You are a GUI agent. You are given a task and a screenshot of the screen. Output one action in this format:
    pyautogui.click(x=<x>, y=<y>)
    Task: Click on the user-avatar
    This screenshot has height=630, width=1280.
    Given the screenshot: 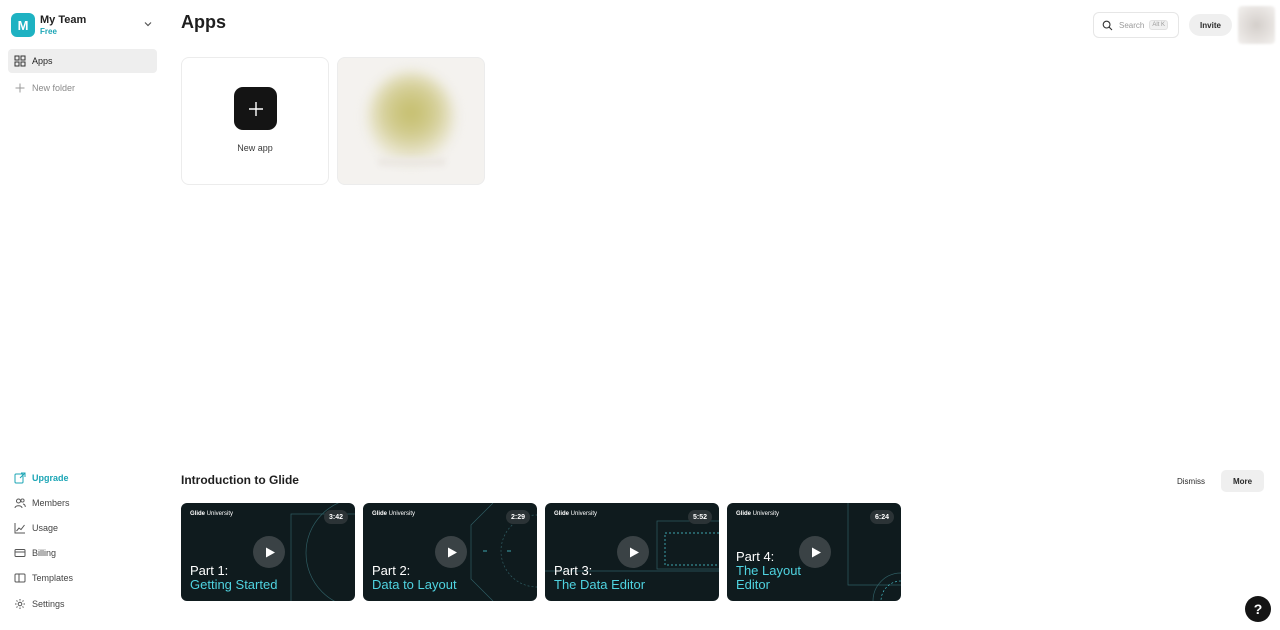 What is the action you would take?
    pyautogui.click(x=1256, y=25)
    